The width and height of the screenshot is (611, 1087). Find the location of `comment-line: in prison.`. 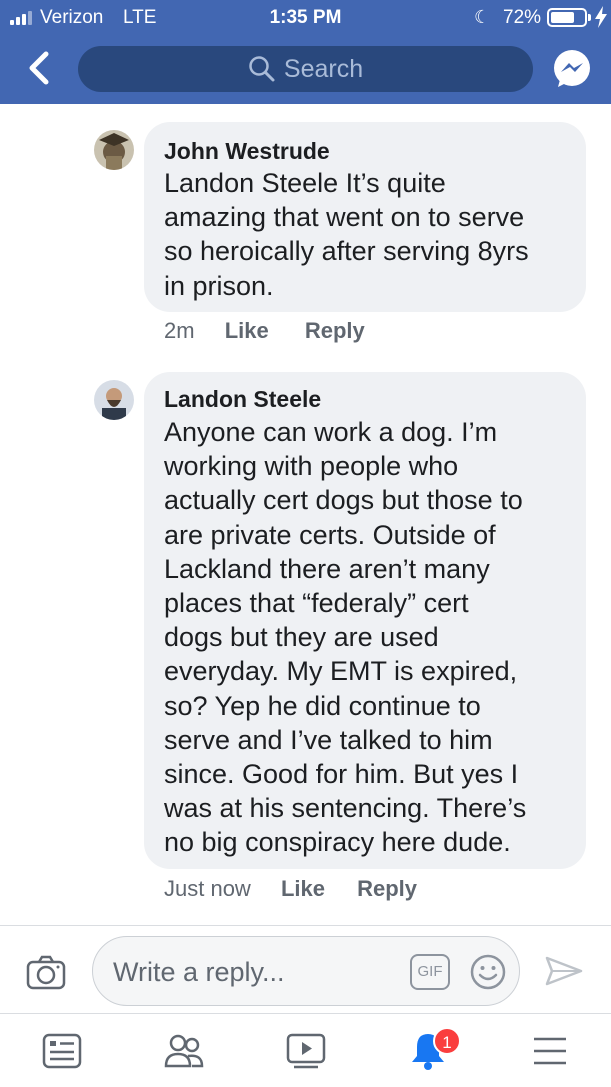

comment-line: in prison. is located at coordinates (219, 285).